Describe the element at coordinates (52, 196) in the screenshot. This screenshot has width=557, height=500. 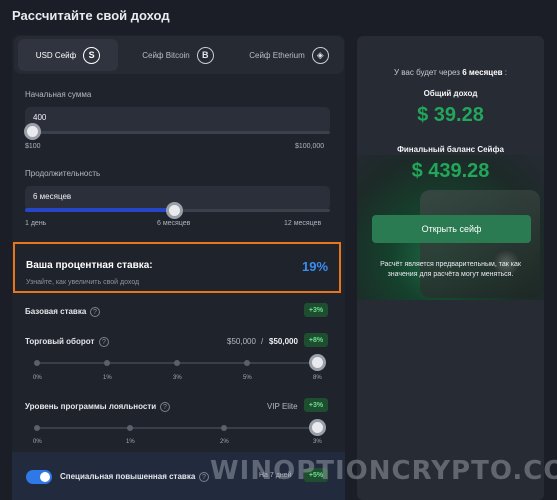
I see `duration-value: 6 месяцев` at that location.